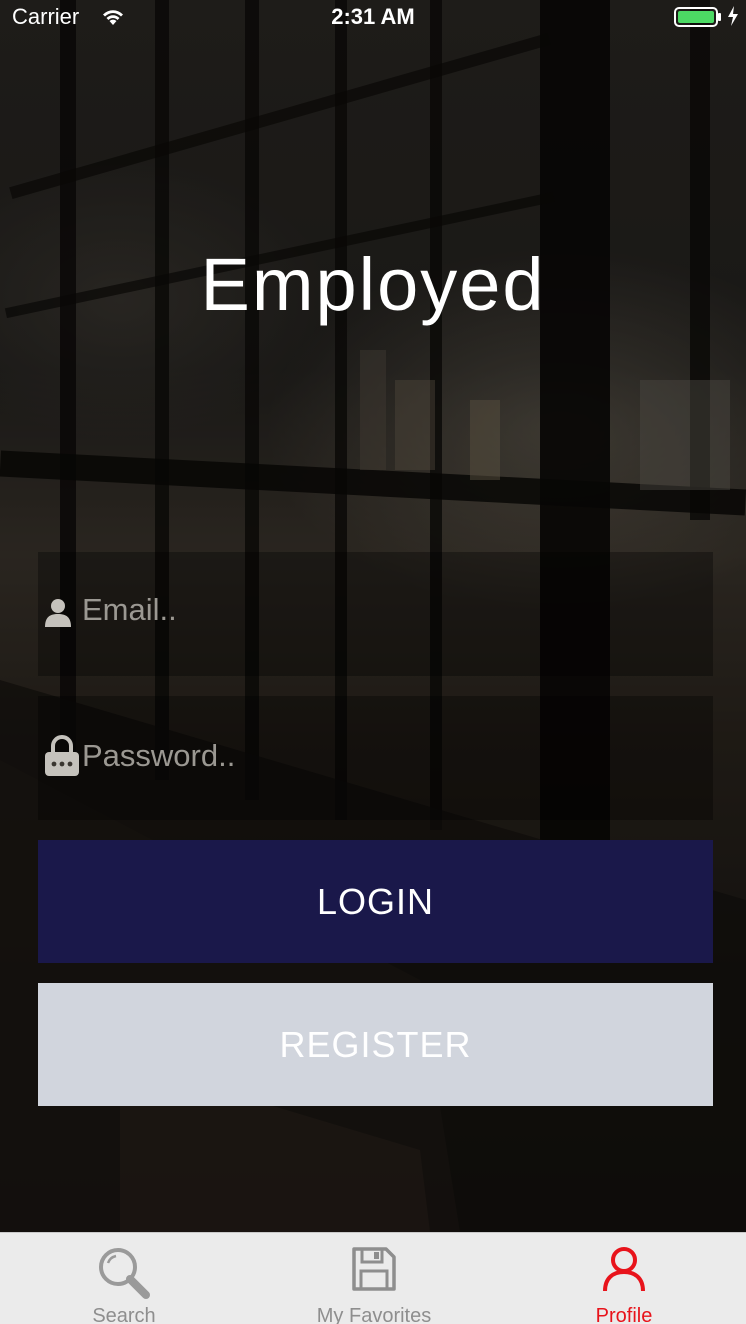 The height and width of the screenshot is (1324, 746). Describe the element at coordinates (392, 756) in the screenshot. I see `password-input` at that location.